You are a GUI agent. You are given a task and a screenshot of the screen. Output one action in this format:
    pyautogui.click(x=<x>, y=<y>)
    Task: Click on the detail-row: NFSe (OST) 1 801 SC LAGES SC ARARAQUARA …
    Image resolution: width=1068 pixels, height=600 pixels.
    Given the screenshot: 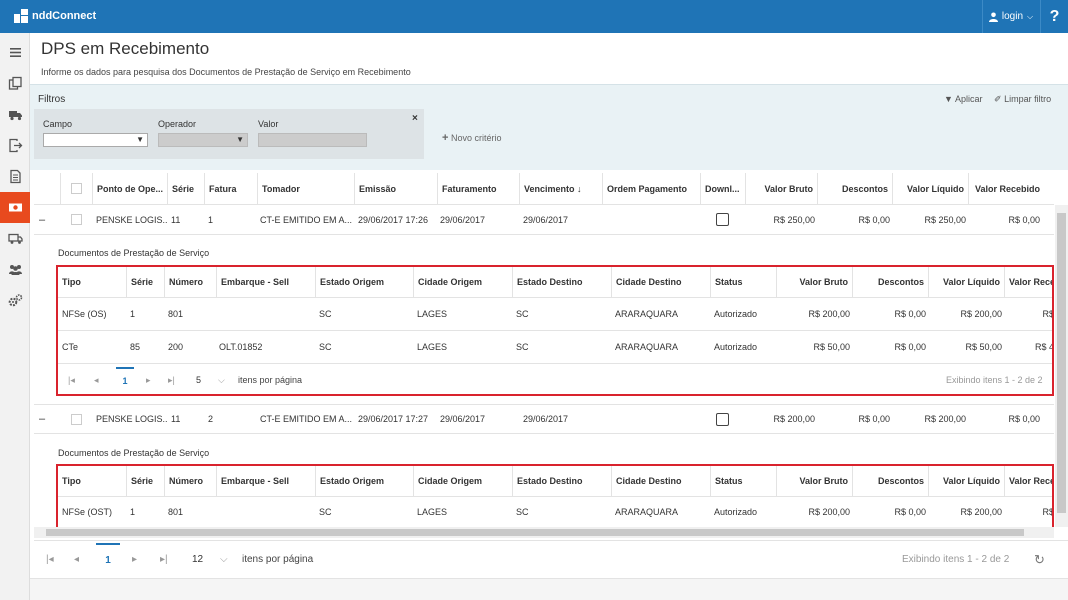 What is the action you would take?
    pyautogui.click(x=555, y=512)
    